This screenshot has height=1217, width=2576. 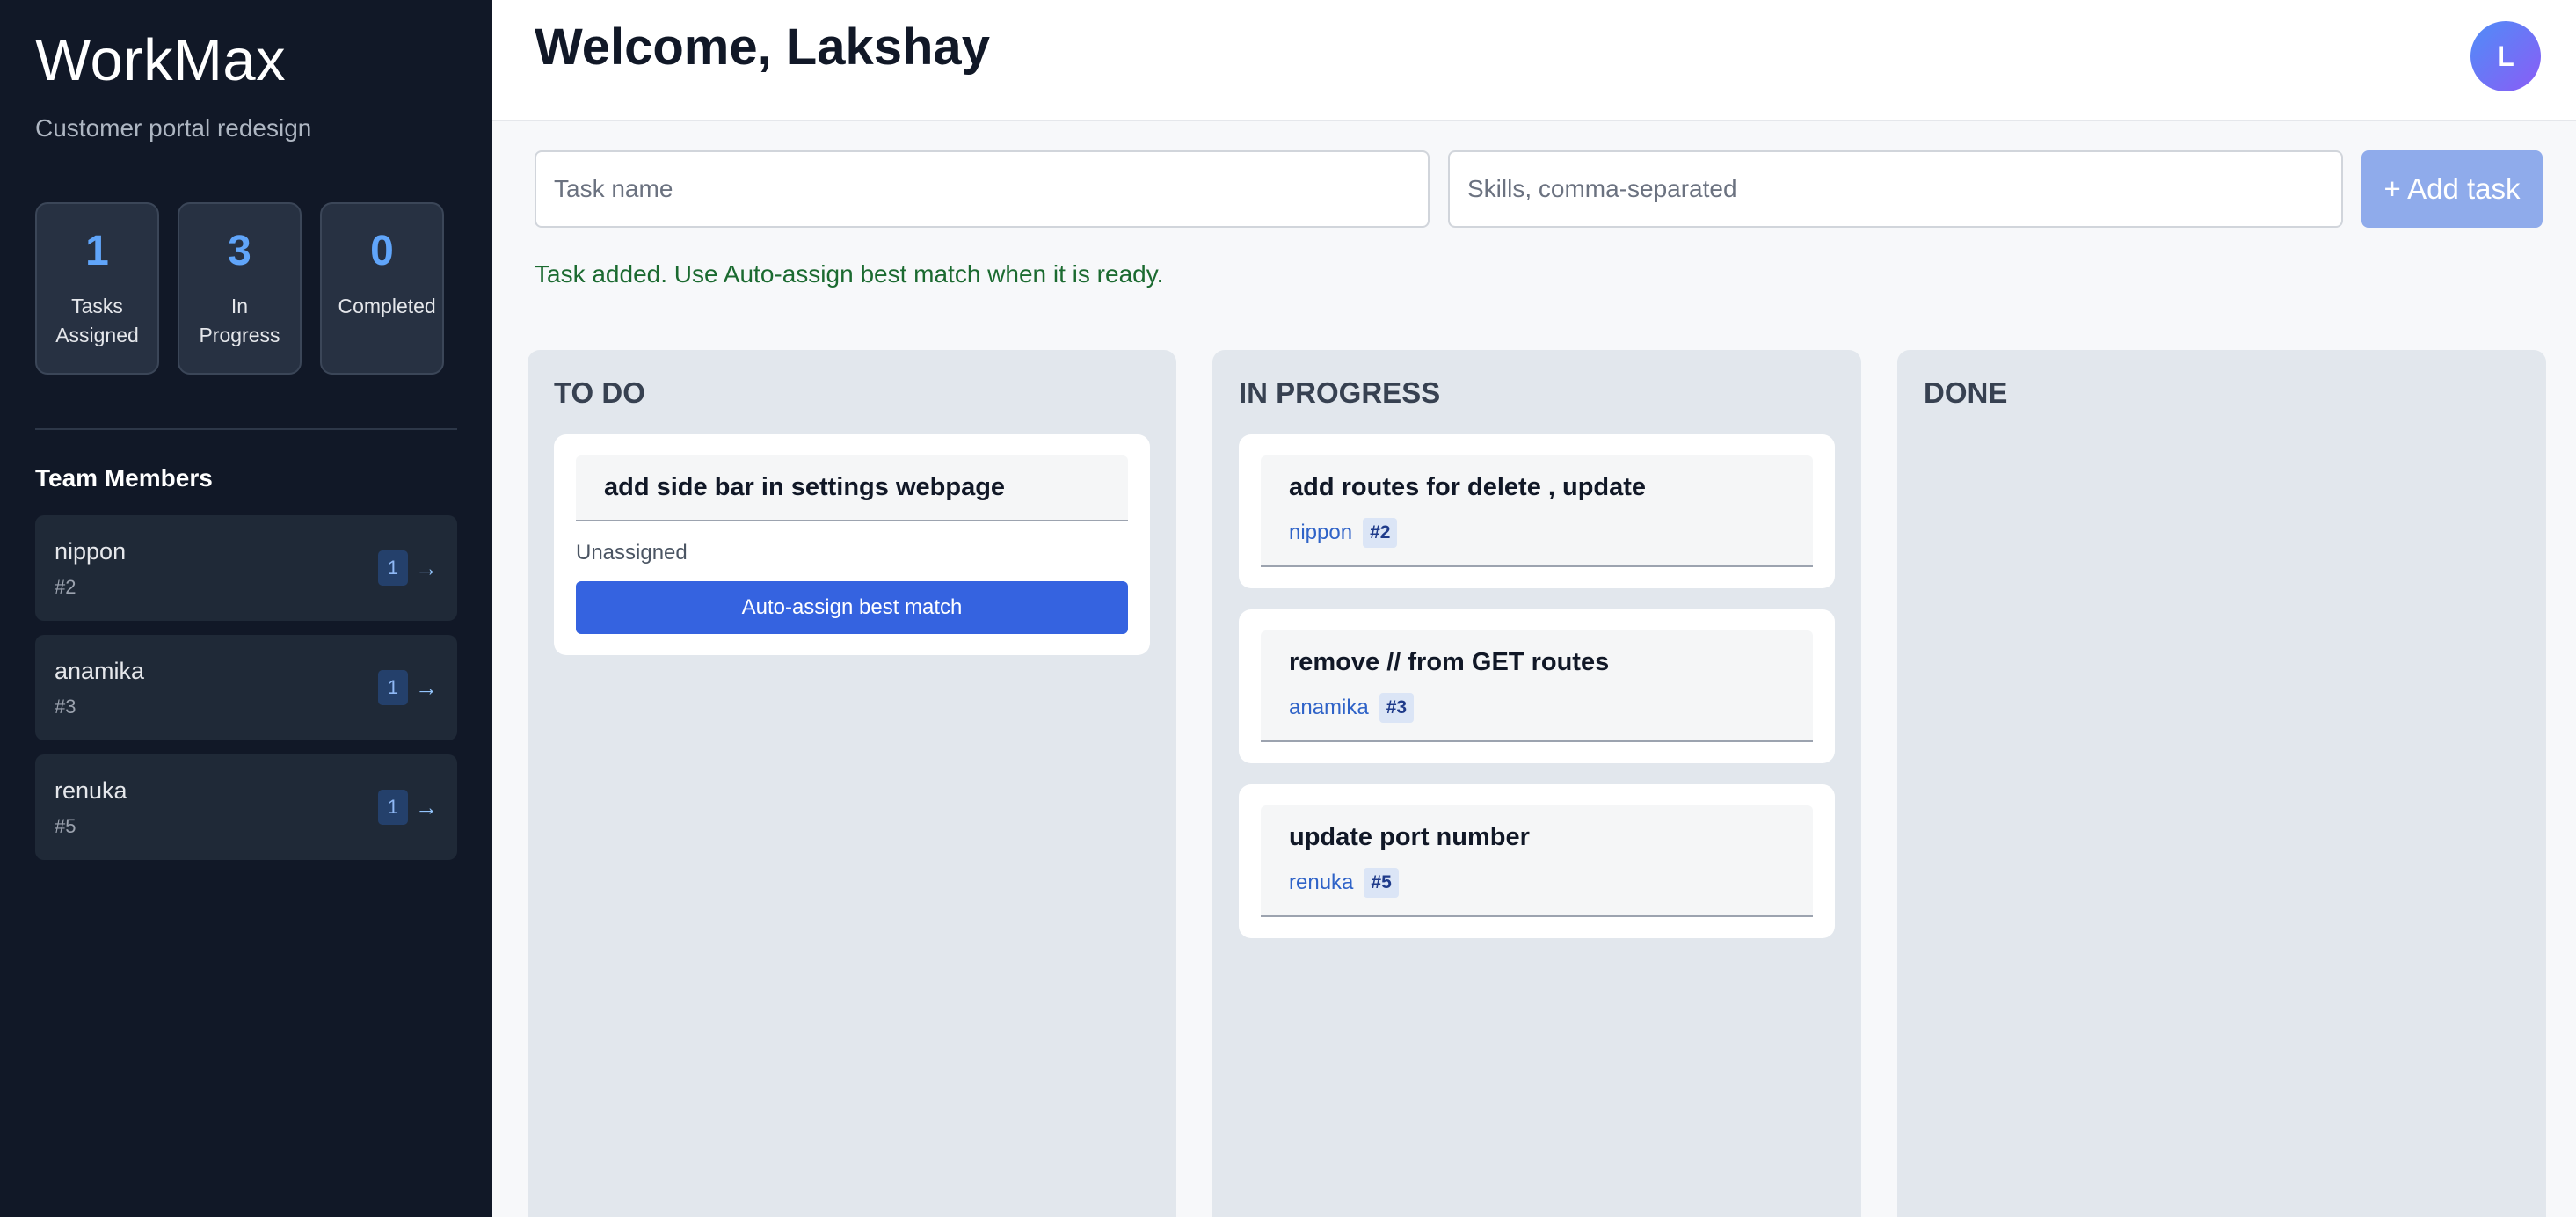 What do you see at coordinates (124, 478) in the screenshot?
I see `team-members-heading: Team Members` at bounding box center [124, 478].